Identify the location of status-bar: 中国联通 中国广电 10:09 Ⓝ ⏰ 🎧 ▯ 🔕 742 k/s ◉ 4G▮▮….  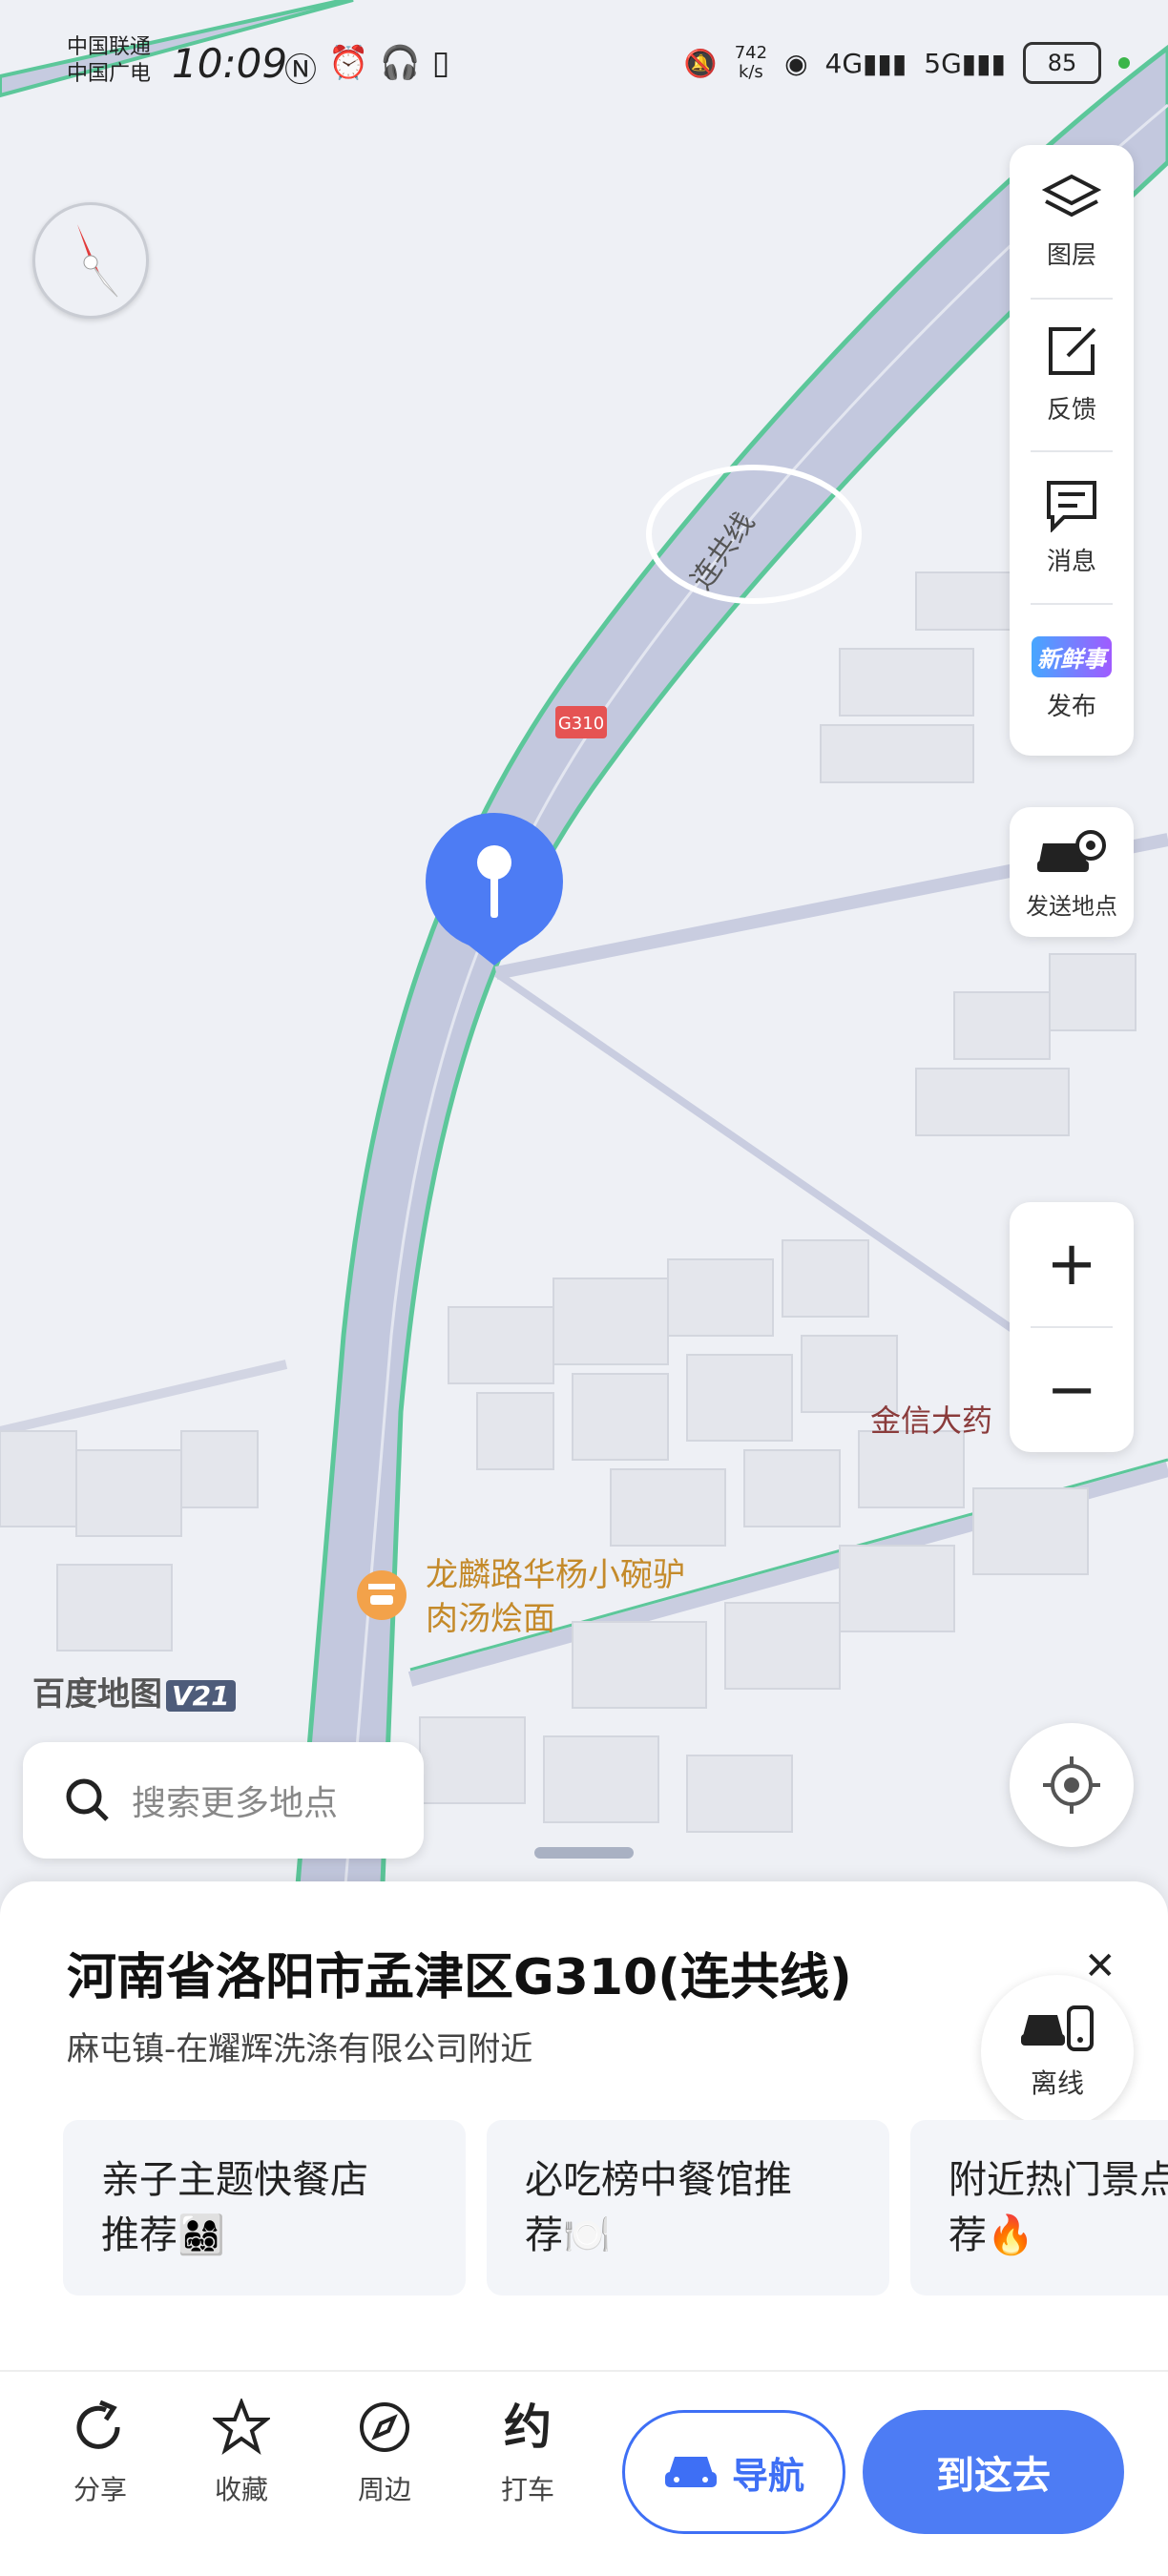
(584, 67).